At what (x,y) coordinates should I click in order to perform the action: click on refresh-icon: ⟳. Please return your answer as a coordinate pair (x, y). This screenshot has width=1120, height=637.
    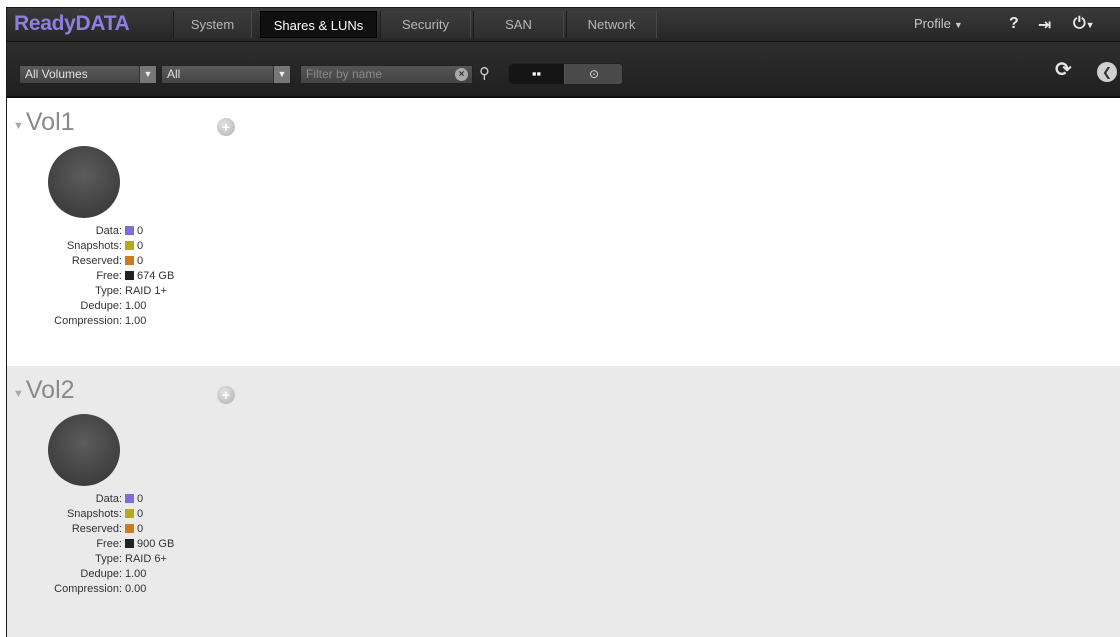
    Looking at the image, I should click on (1063, 69).